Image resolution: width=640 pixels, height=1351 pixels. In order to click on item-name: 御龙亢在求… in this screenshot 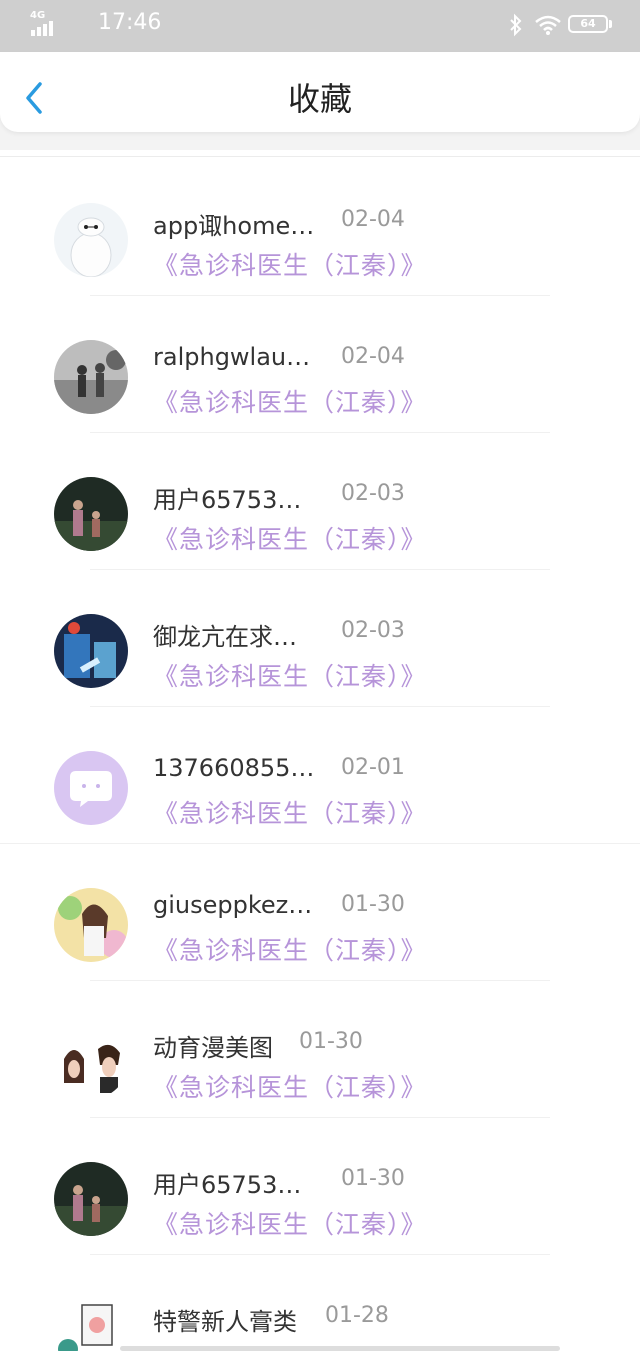, I will do `click(225, 637)`.